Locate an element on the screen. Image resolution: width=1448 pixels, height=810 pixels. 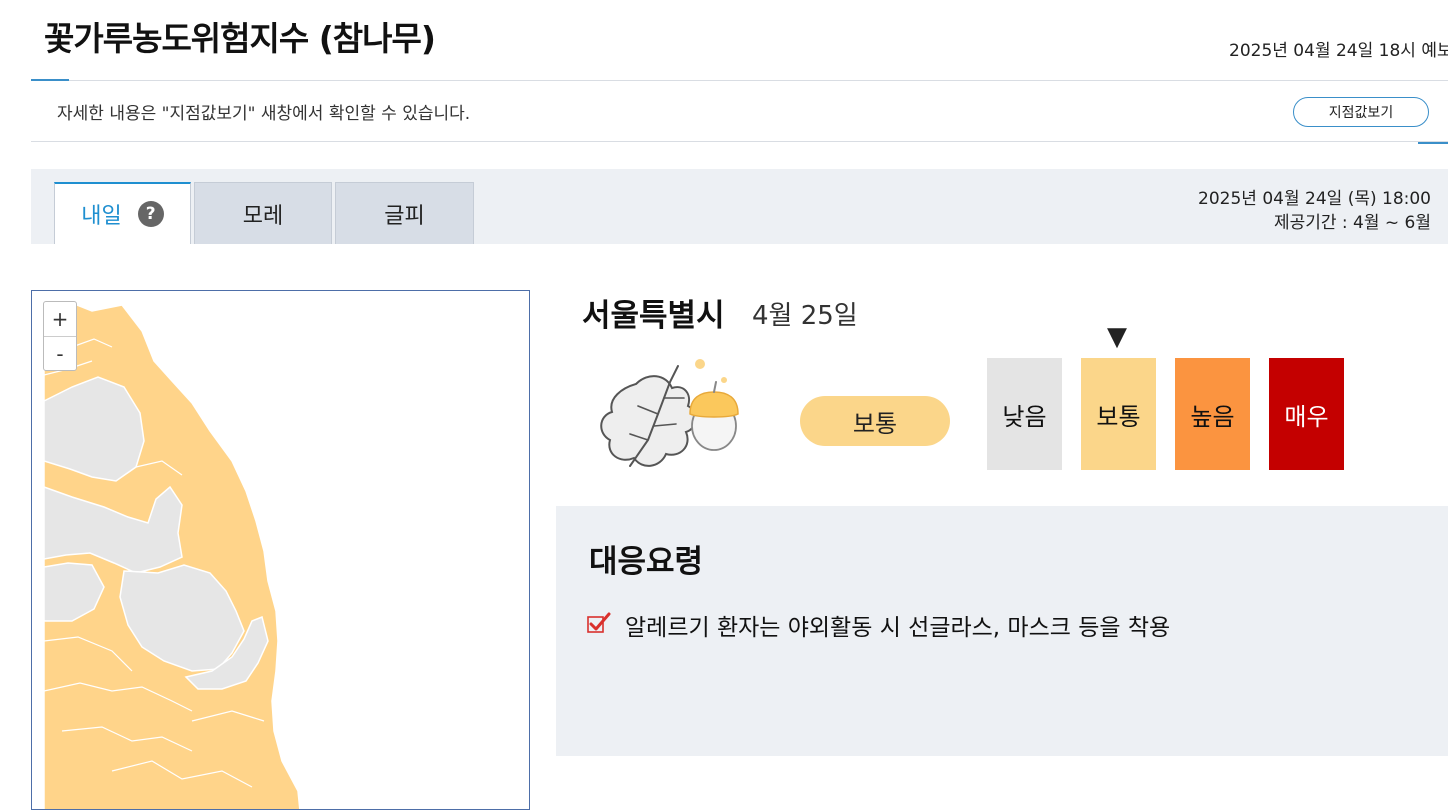
forecast-date: 4월 25일 is located at coordinates (805, 316).